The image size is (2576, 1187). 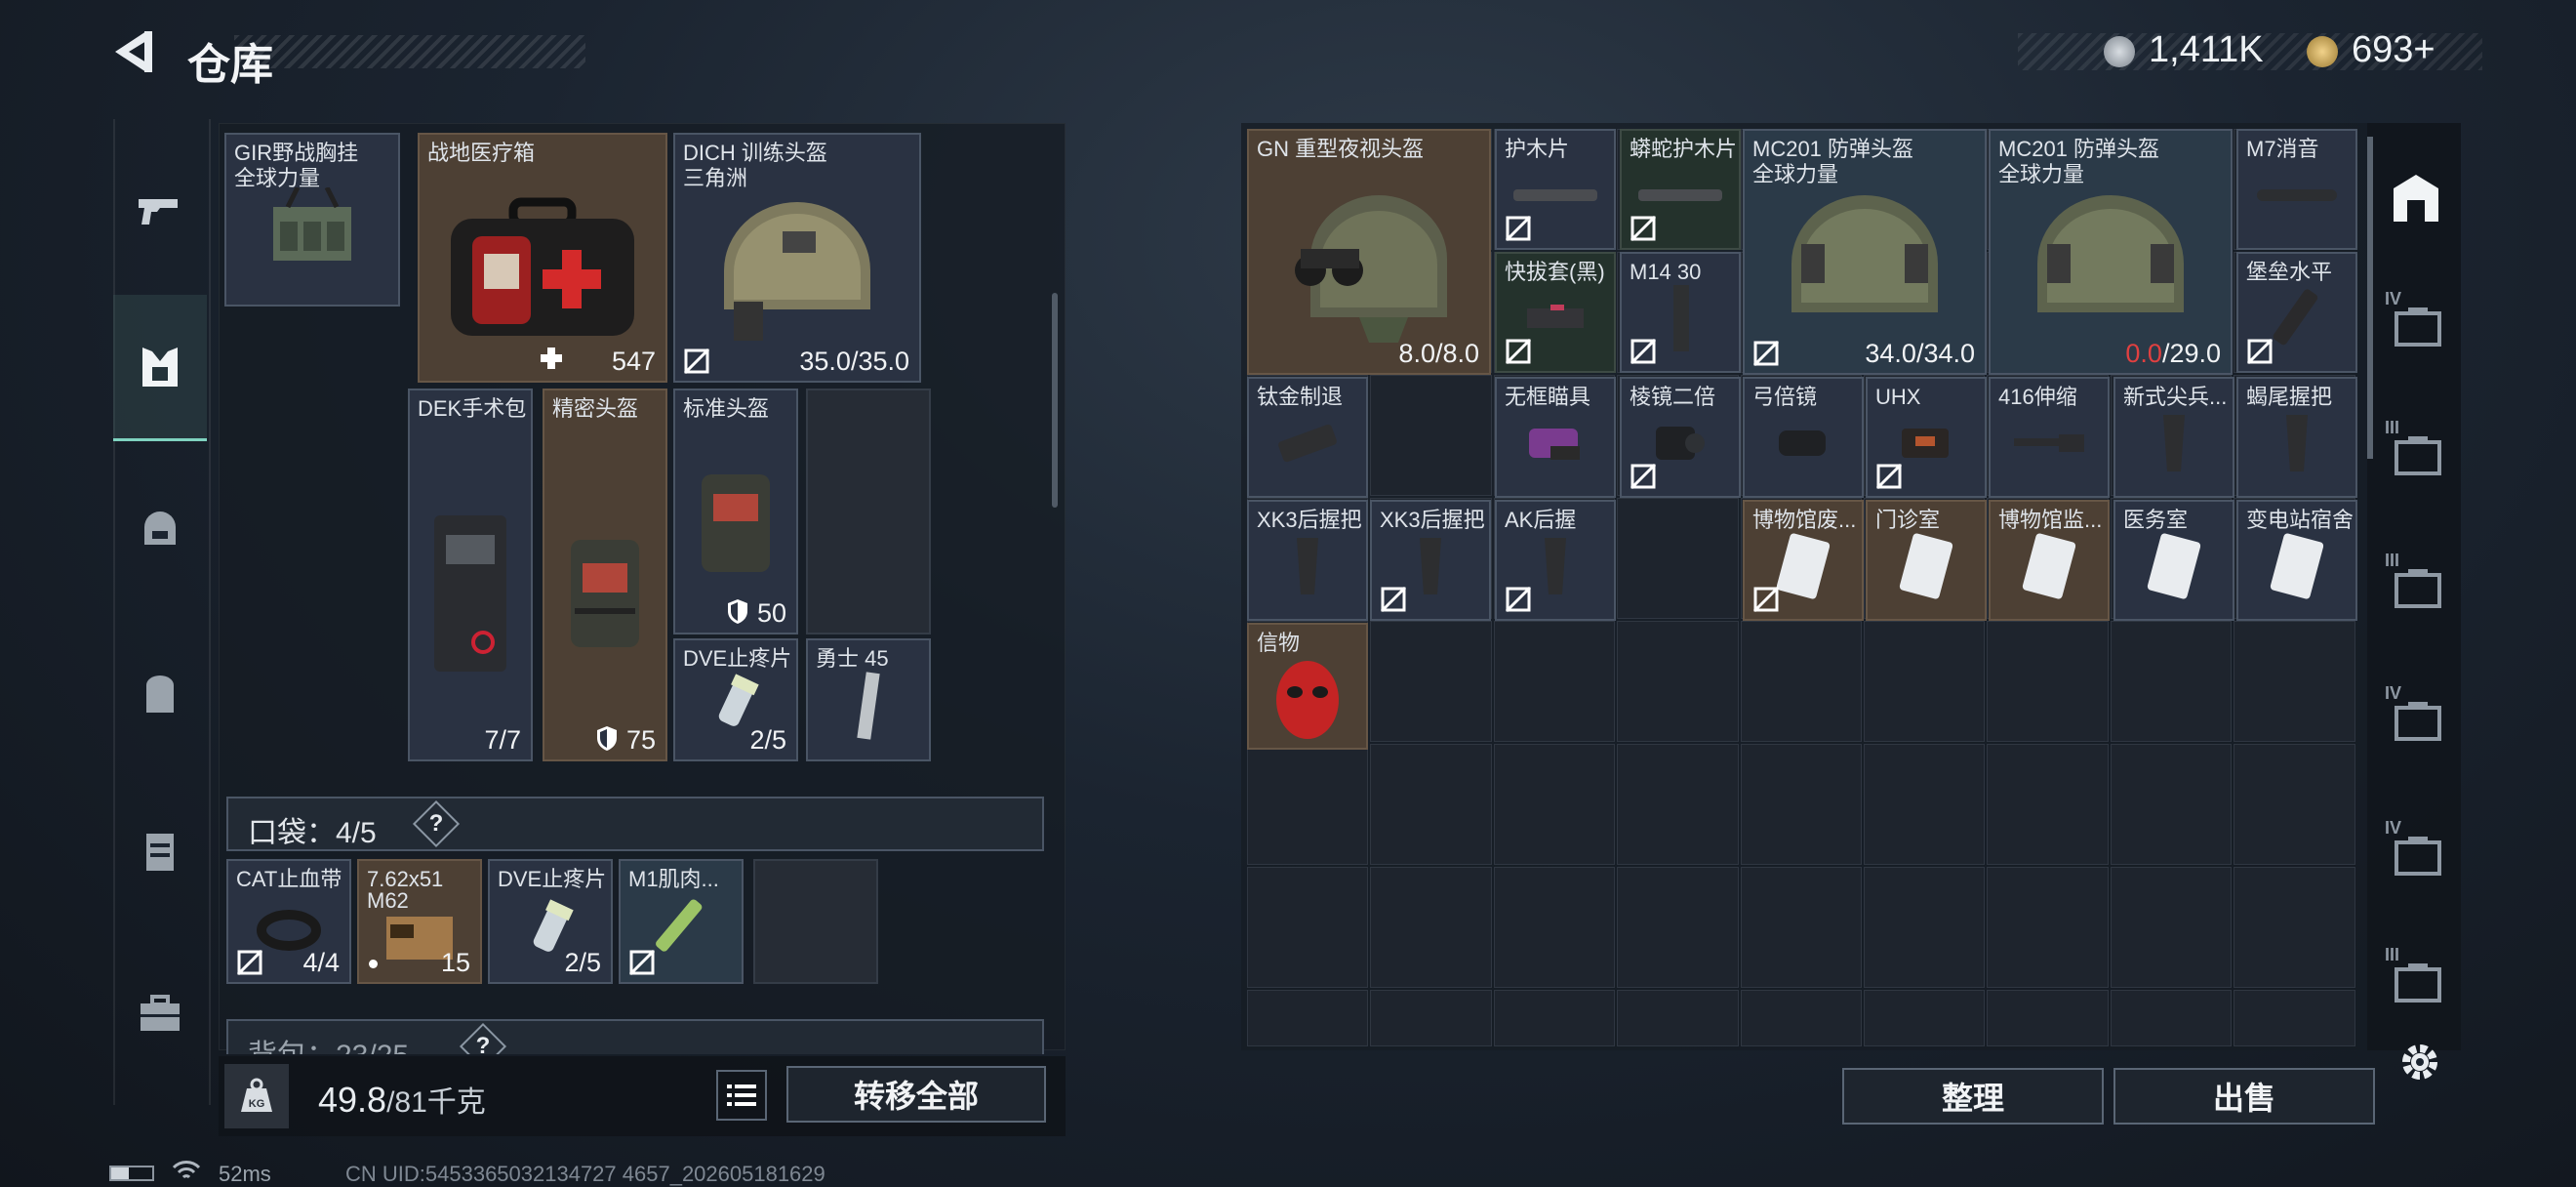 I want to click on item-ak-grip: AK后握, so click(x=1555, y=560).